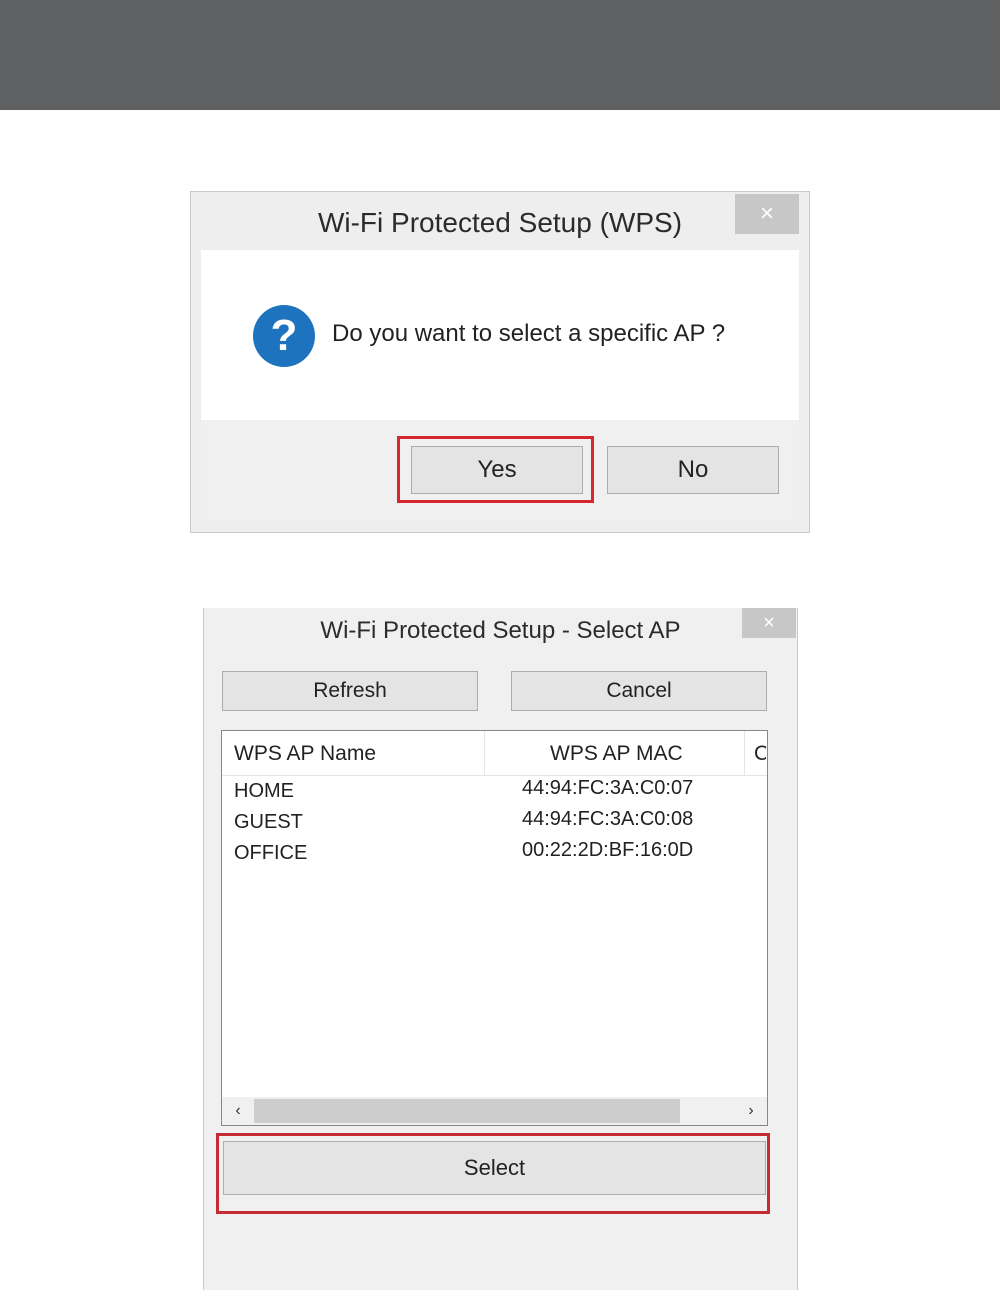 Image resolution: width=1000 pixels, height=1290 pixels. What do you see at coordinates (494, 854) in the screenshot?
I see `list-item: OFFICE 00:22:2D:BF:16:0D` at bounding box center [494, 854].